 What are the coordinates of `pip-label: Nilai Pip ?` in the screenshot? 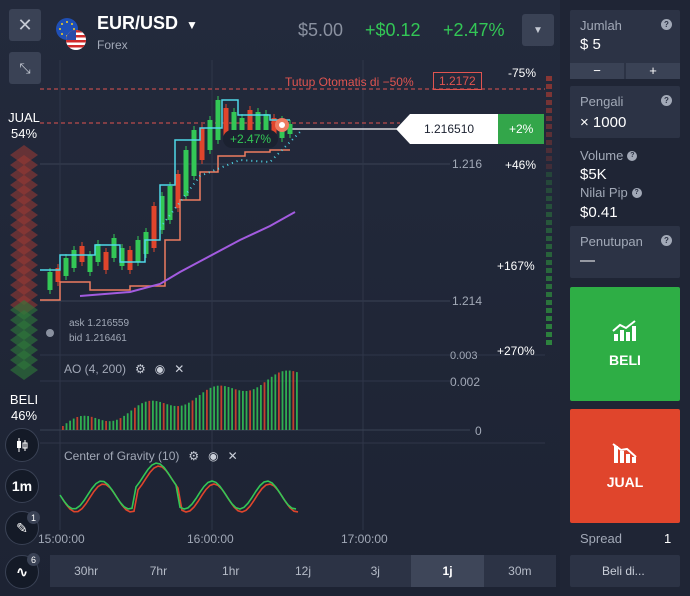 It's located at (611, 192).